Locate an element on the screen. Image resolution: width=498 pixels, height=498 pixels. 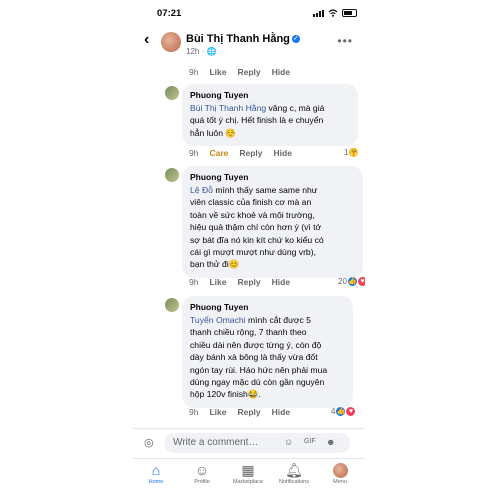
gif-icon: GIF is located at coordinates (310, 441).